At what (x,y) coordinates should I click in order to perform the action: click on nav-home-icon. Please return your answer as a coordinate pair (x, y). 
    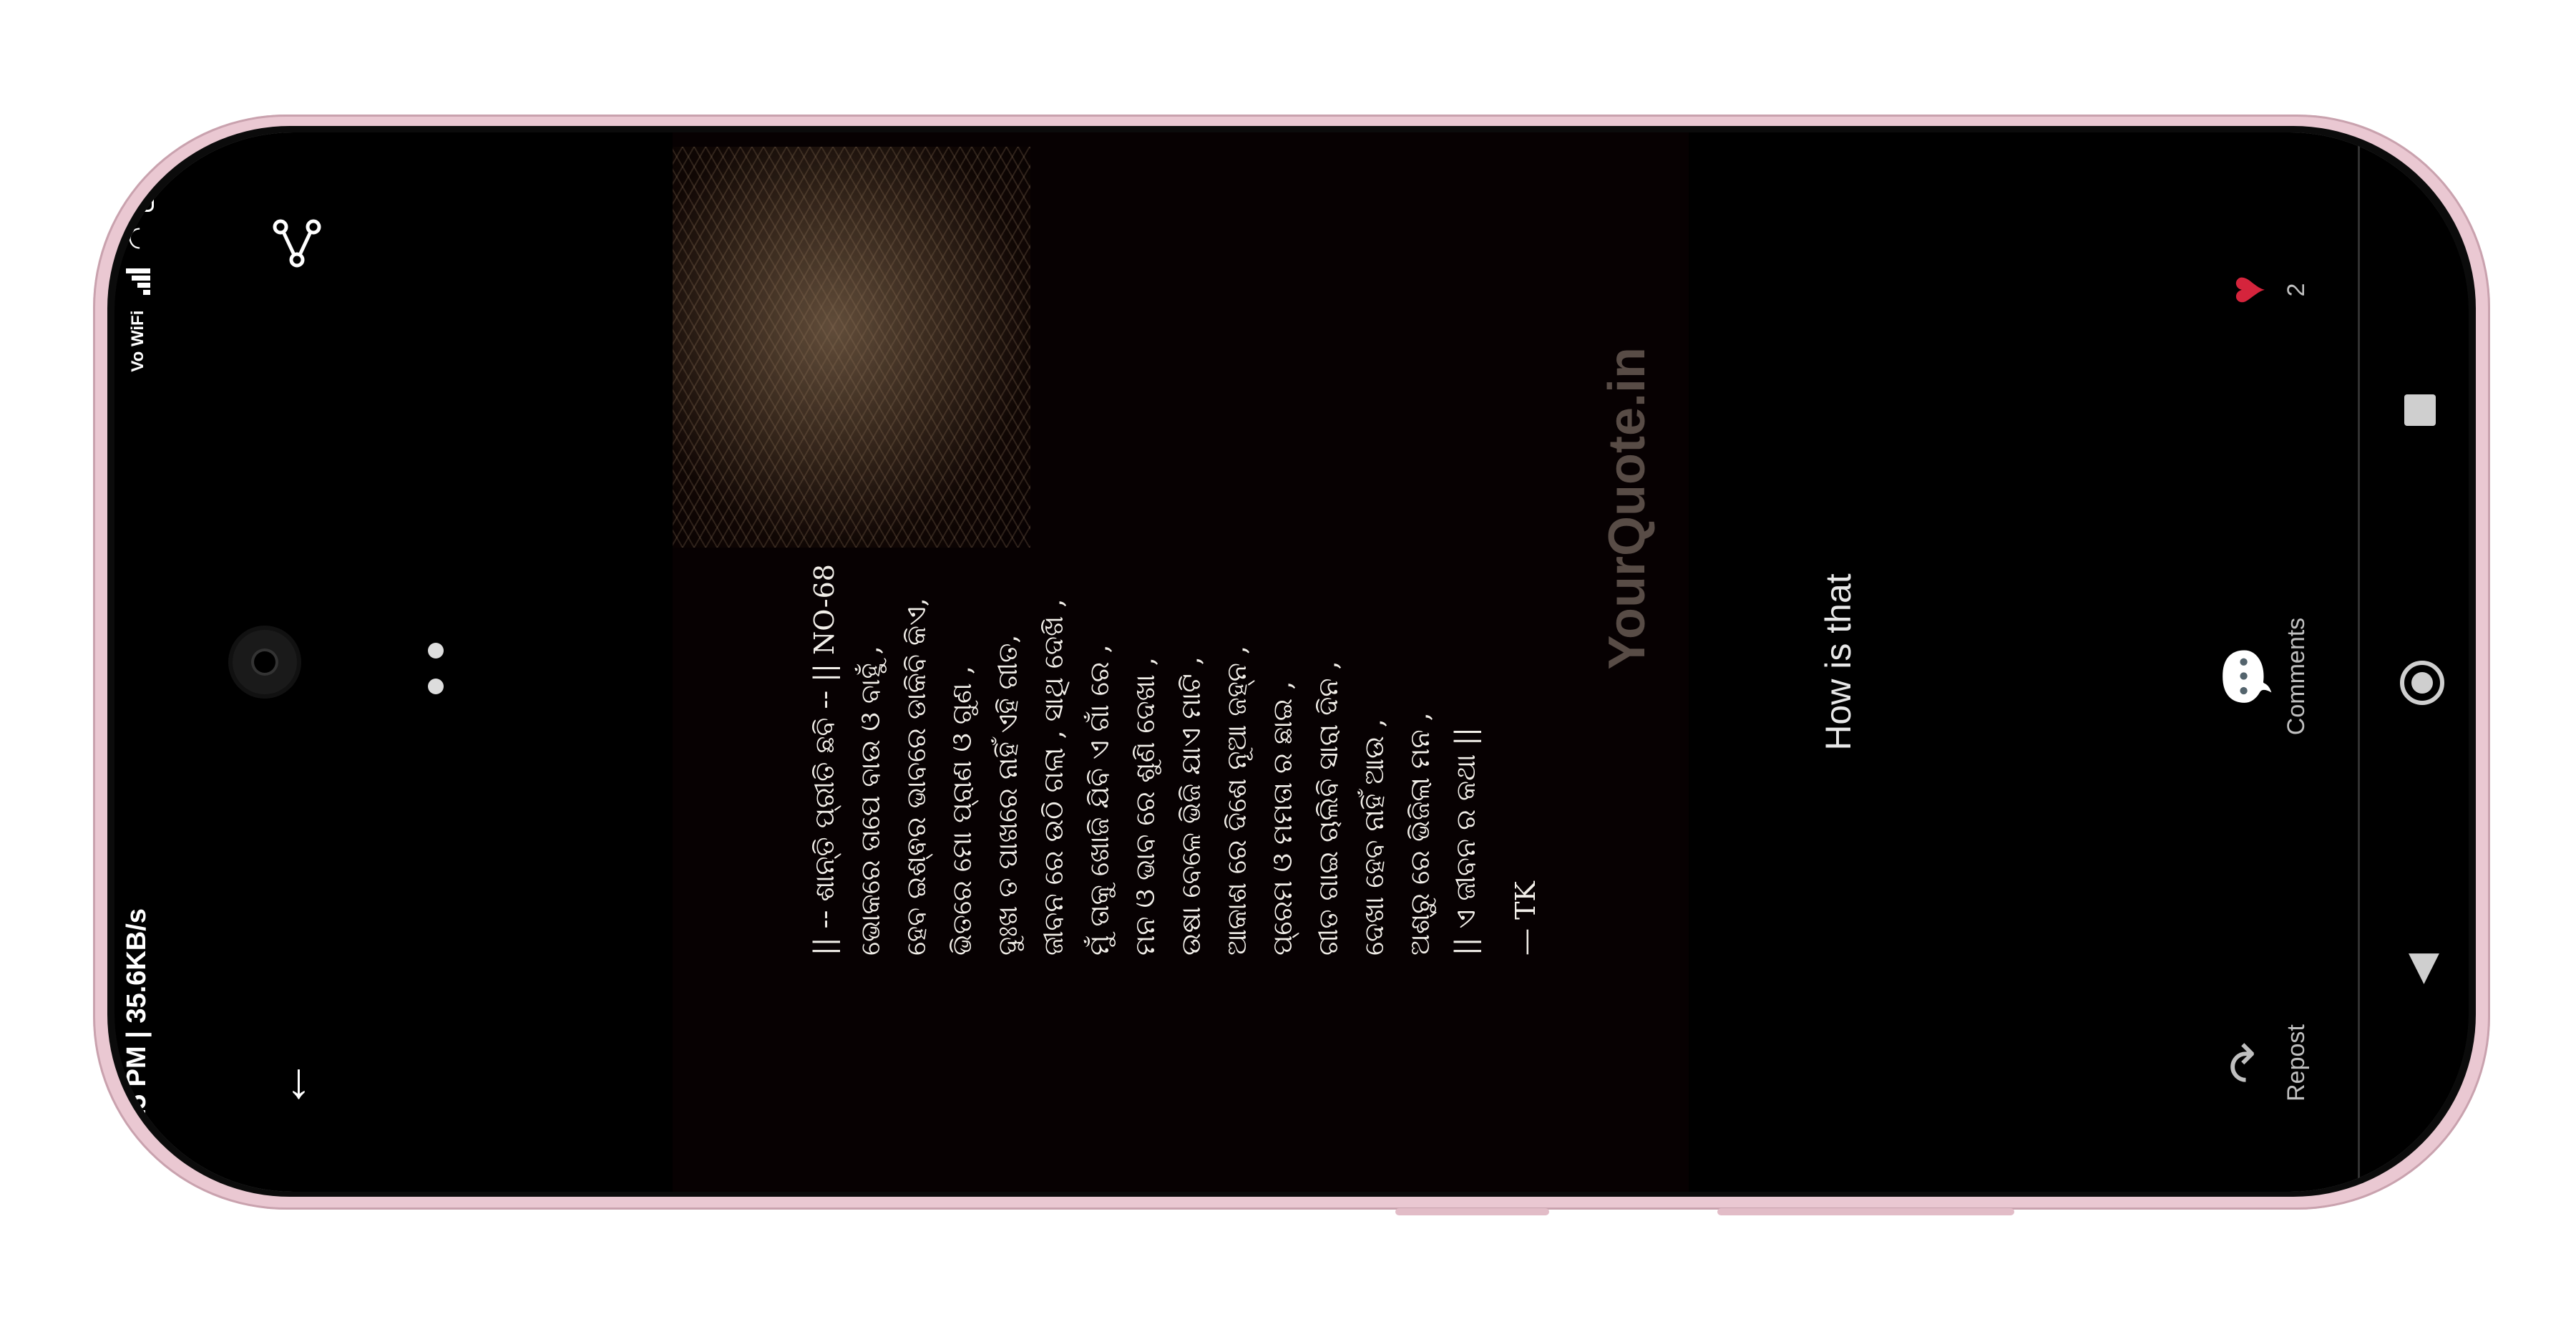
    Looking at the image, I should click on (2422, 683).